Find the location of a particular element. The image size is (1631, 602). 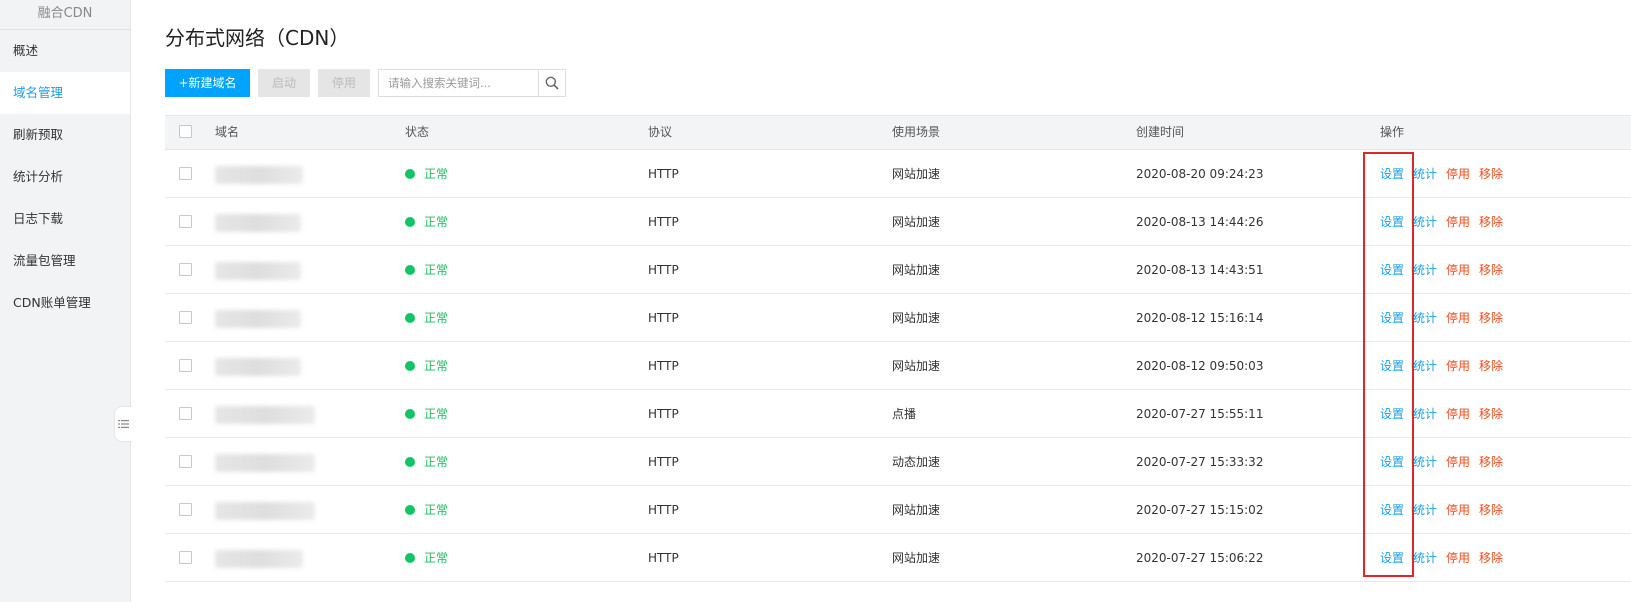

start-button: 启动 is located at coordinates (284, 83).